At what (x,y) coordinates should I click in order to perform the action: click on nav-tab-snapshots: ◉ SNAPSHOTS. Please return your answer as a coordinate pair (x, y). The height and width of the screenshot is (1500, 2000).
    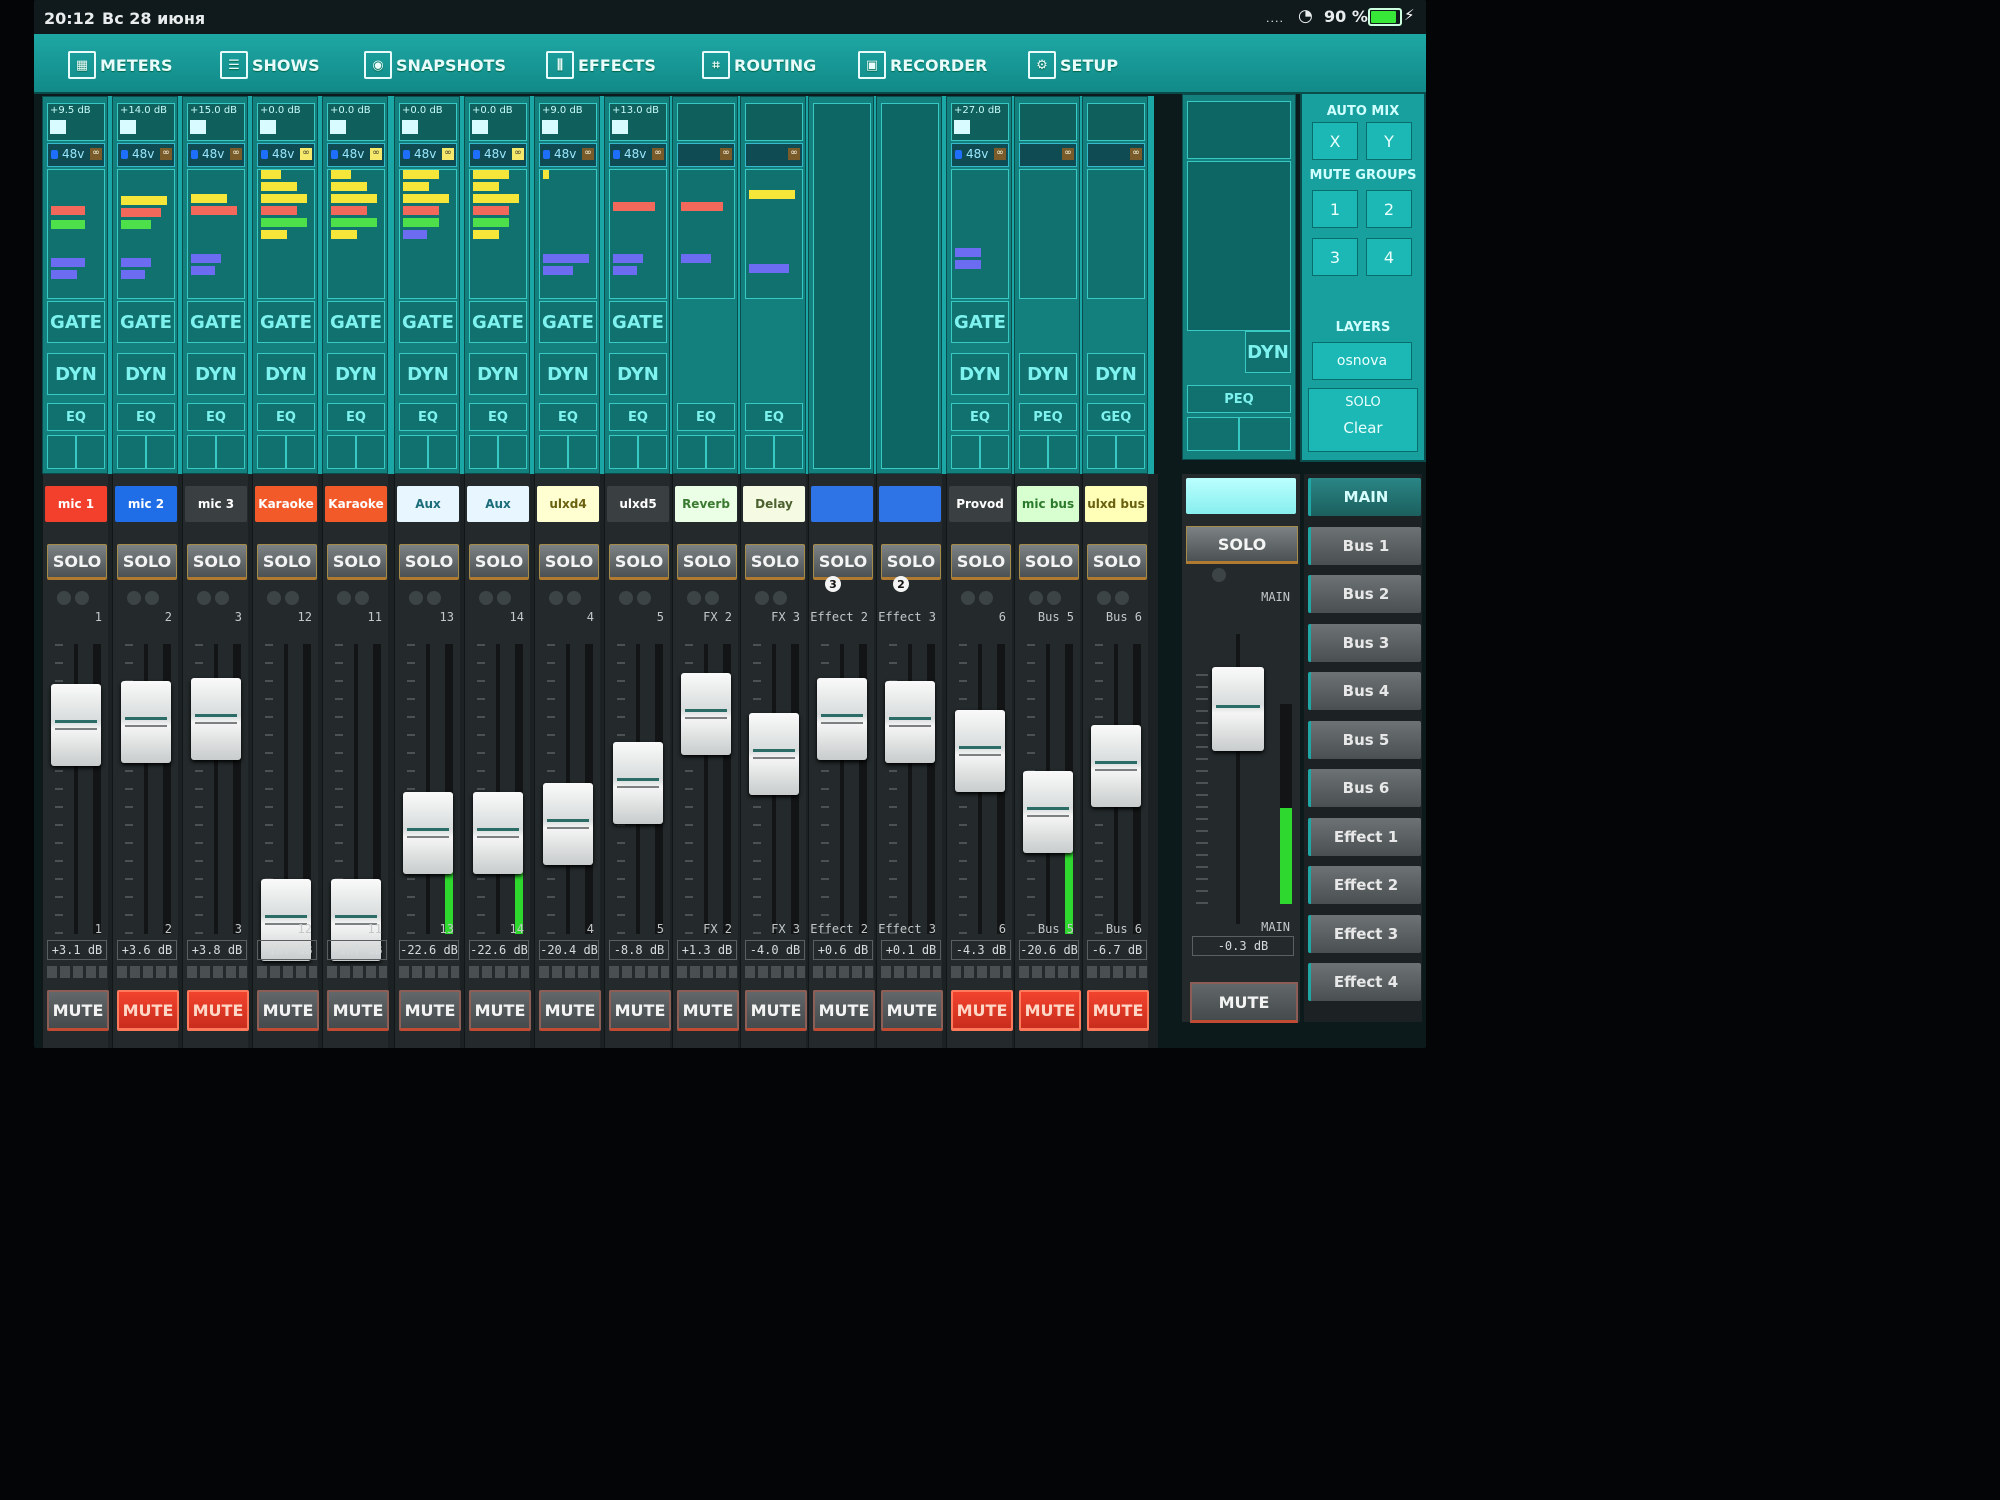
    Looking at the image, I should click on (435, 65).